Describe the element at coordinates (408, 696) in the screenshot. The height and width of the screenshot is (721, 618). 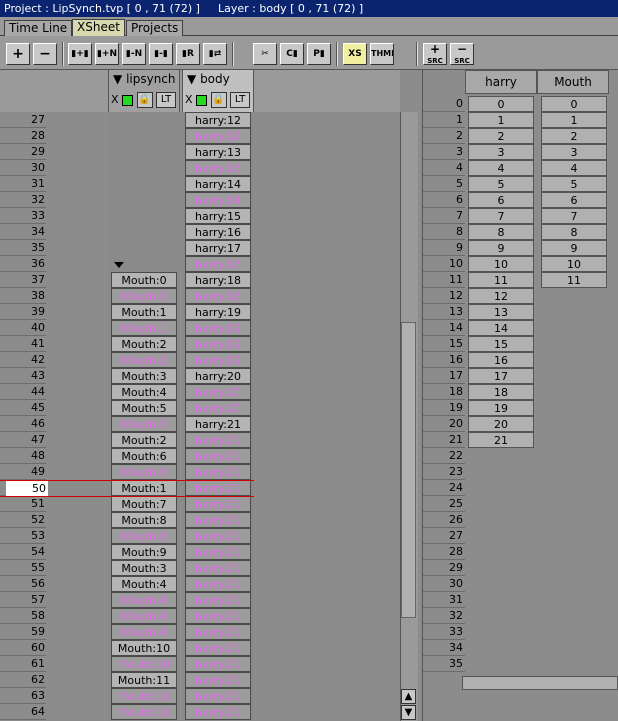
I see `scroll-up-button: ▲` at that location.